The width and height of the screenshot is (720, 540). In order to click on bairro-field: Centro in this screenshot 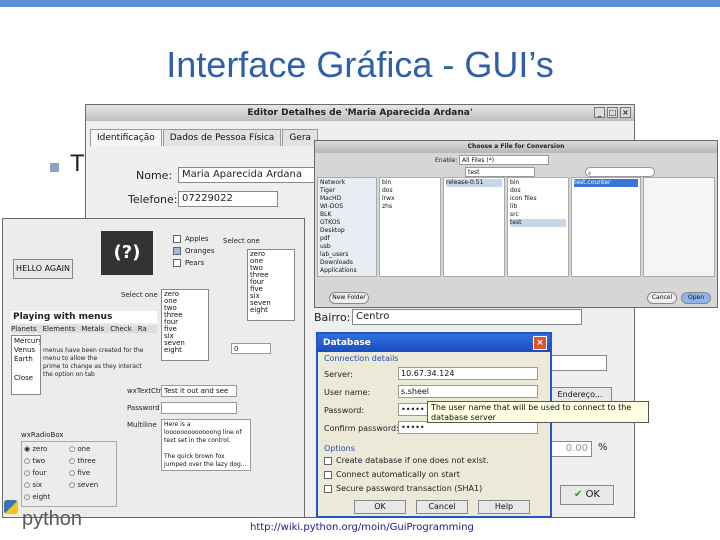, I will do `click(467, 317)`.